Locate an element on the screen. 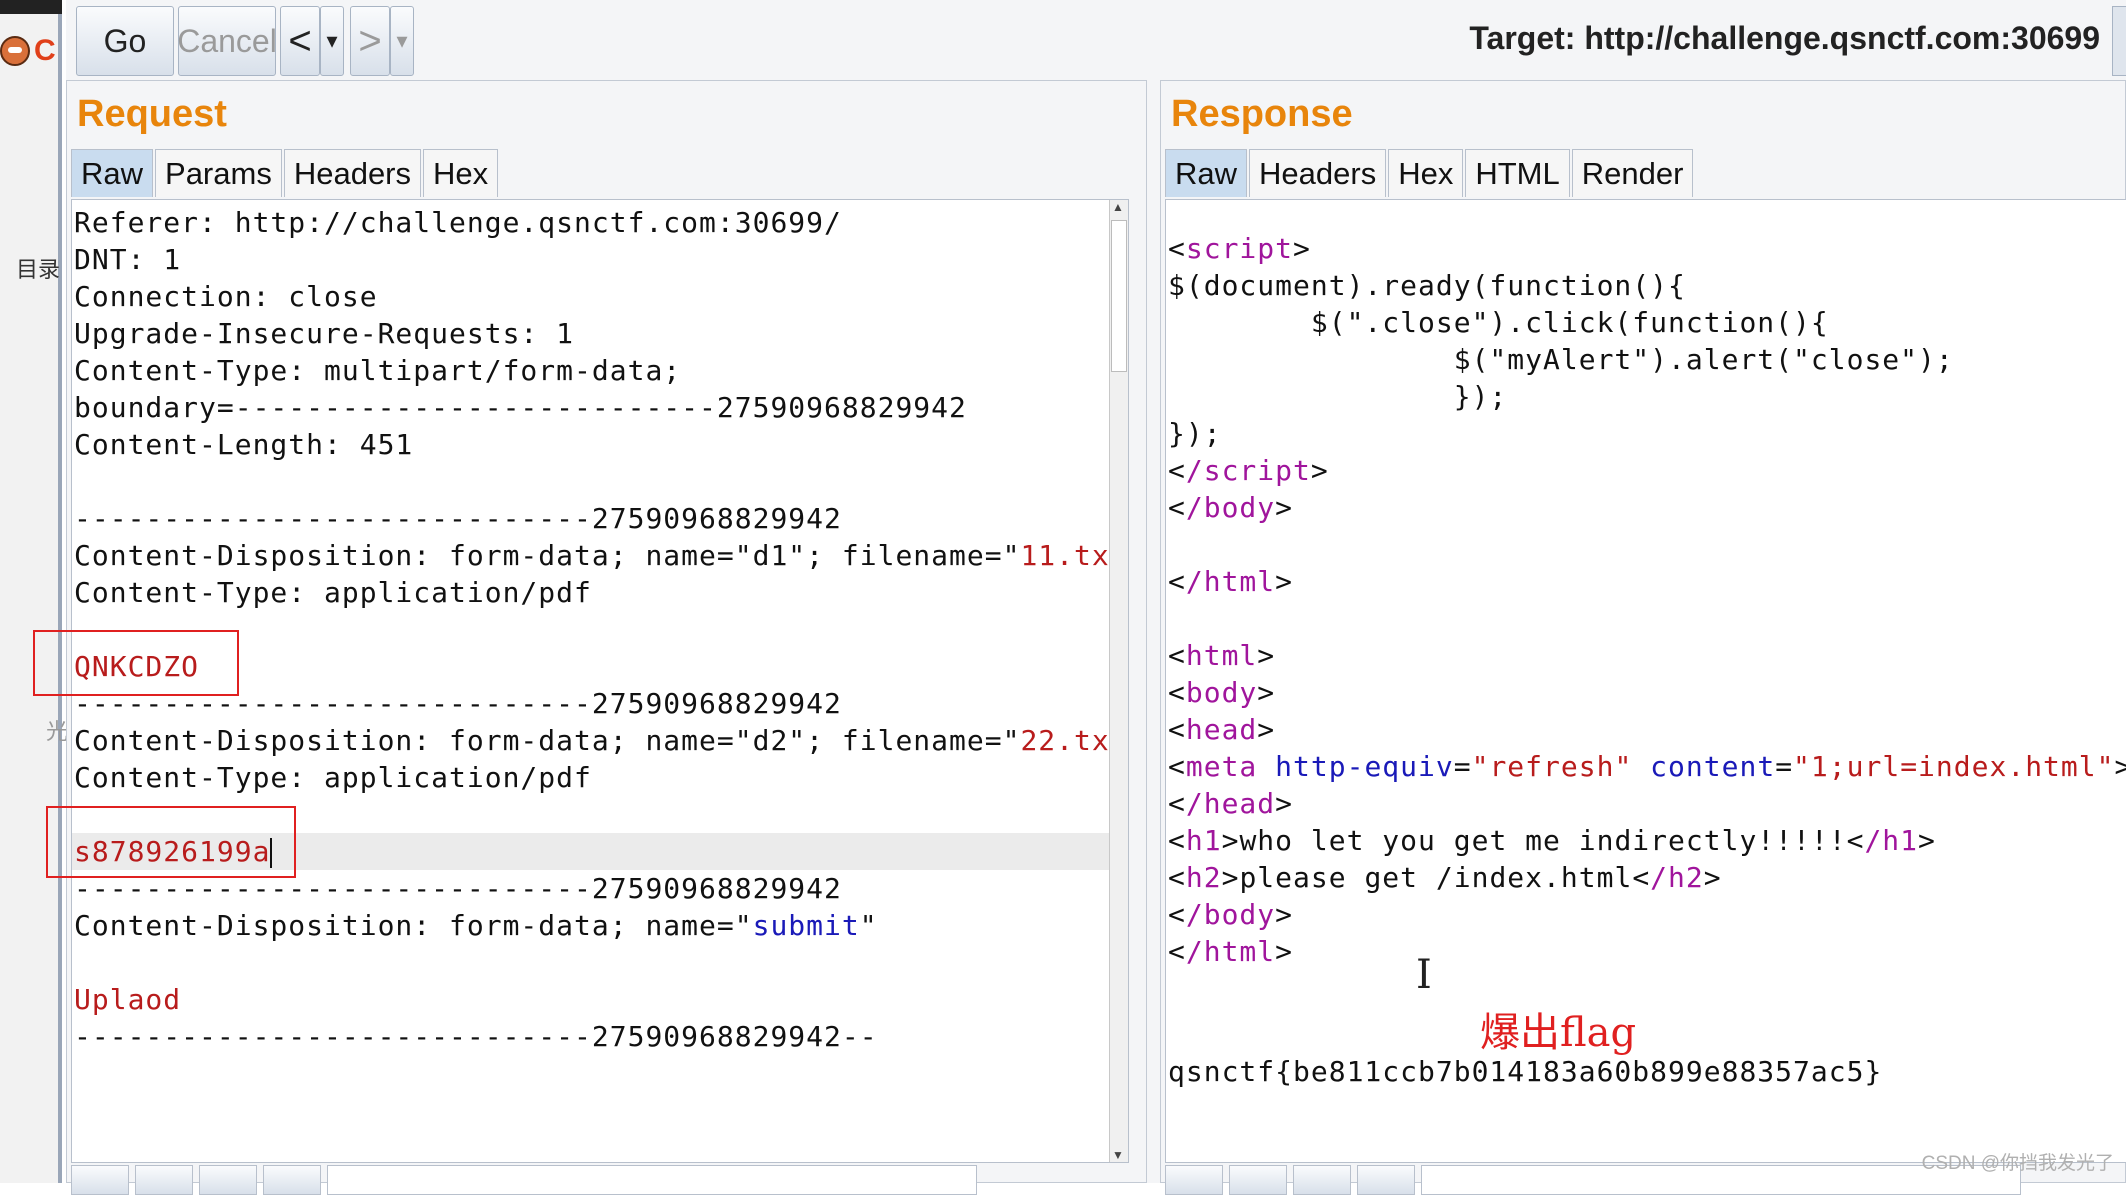 Image resolution: width=2126 pixels, height=1195 pixels. request-line-text: " is located at coordinates (868, 925).